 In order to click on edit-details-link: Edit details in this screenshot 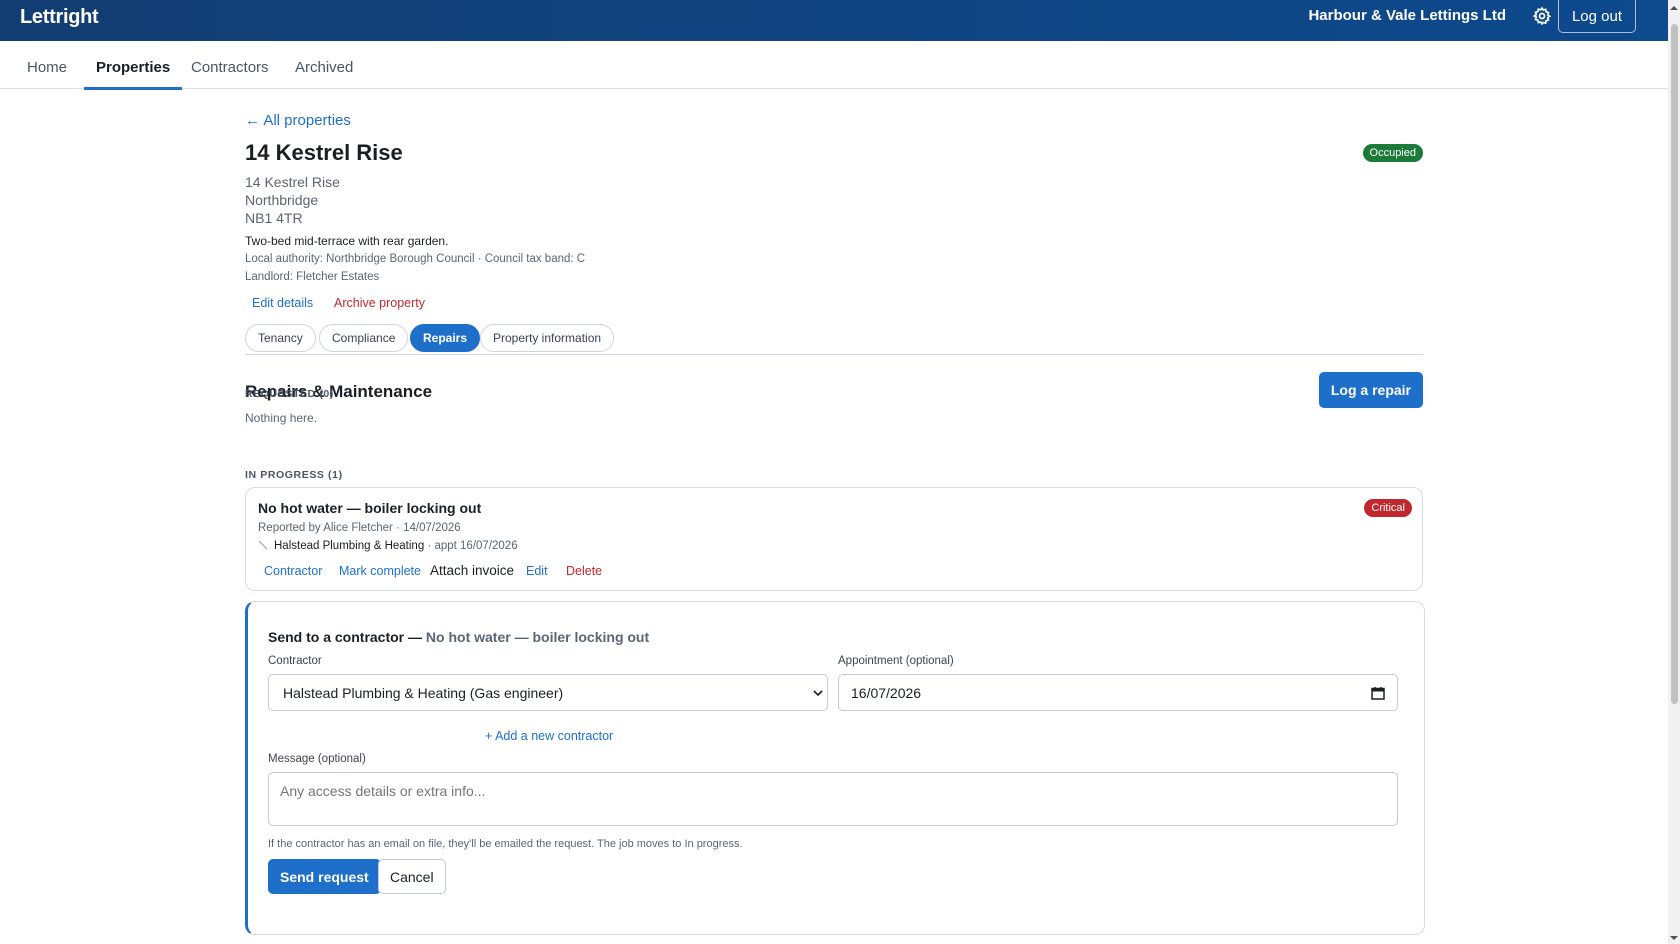, I will do `click(282, 303)`.